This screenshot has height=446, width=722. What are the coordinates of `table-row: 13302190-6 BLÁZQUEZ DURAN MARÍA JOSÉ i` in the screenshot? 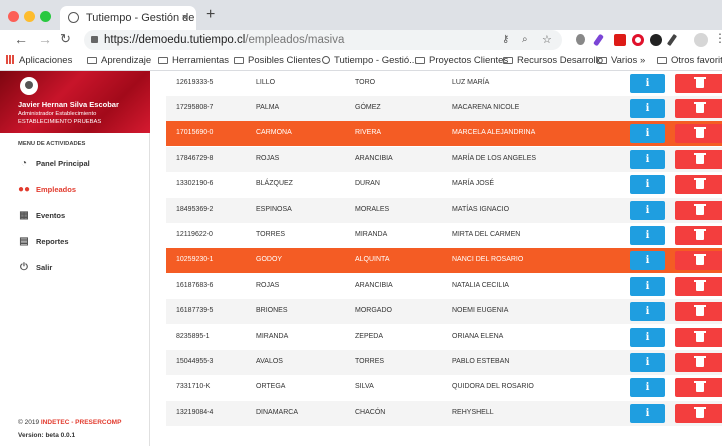 It's located at (444, 184).